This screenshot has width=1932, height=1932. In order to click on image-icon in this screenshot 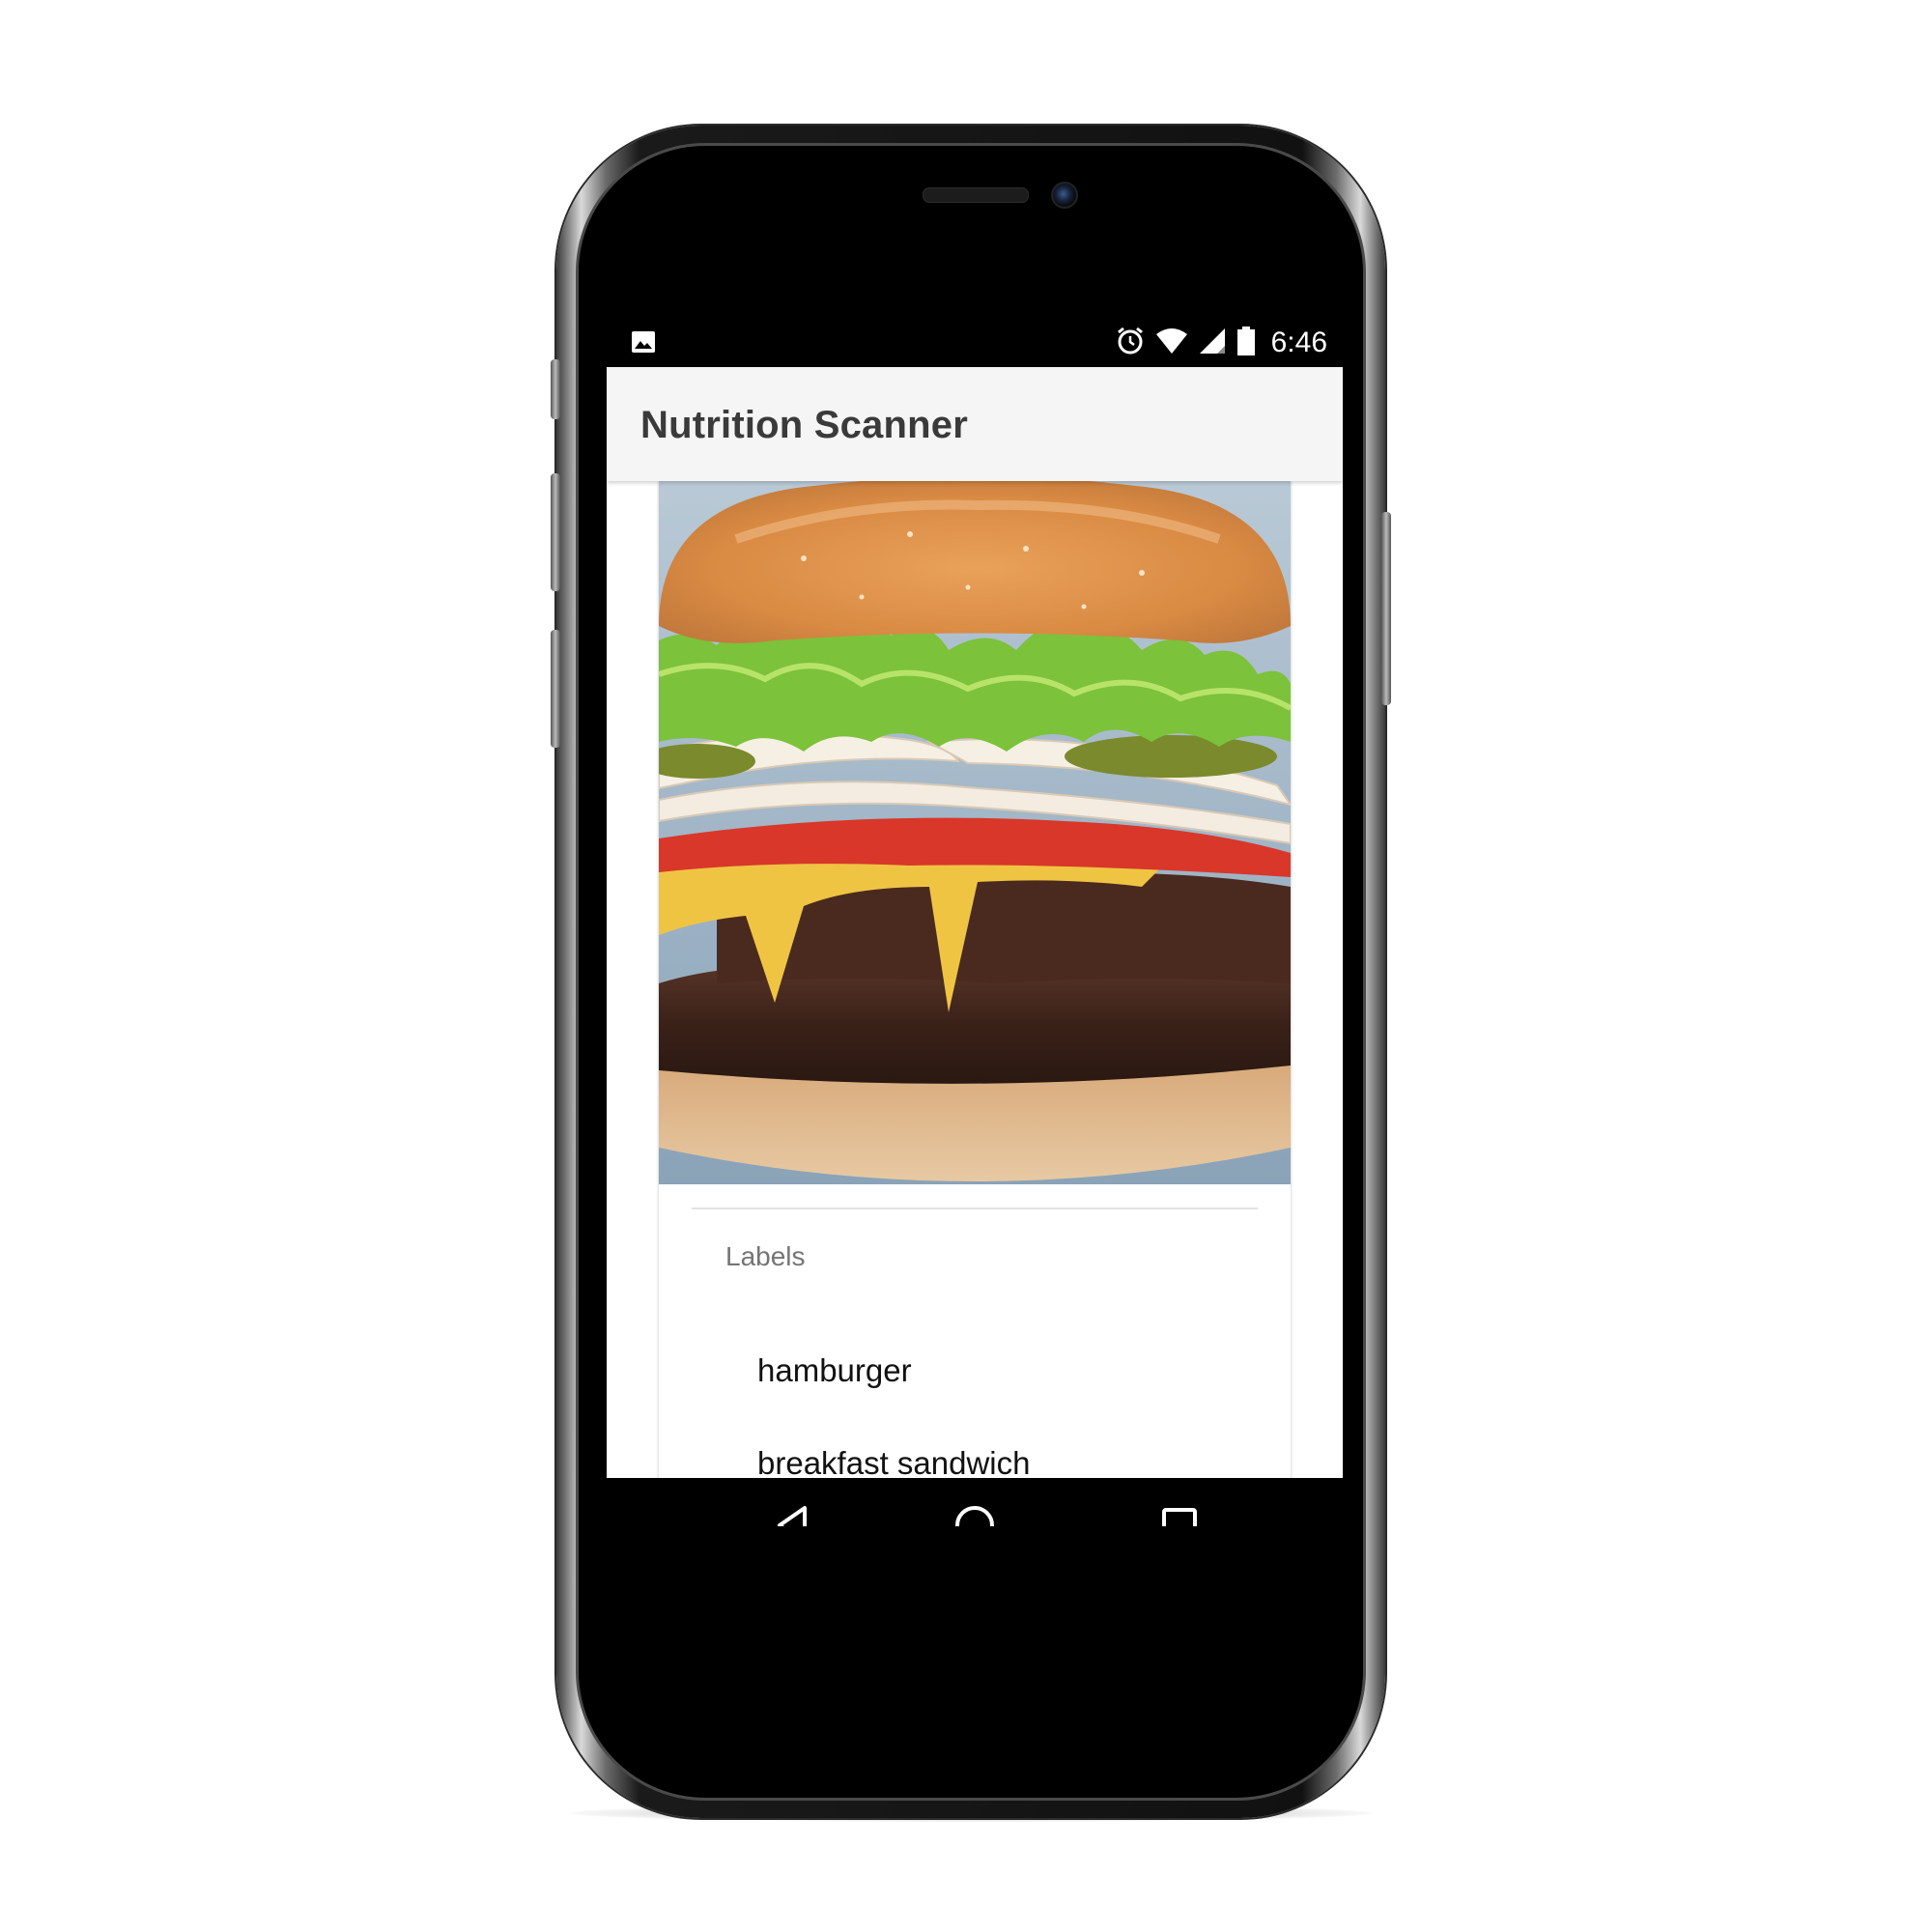, I will do `click(643, 342)`.